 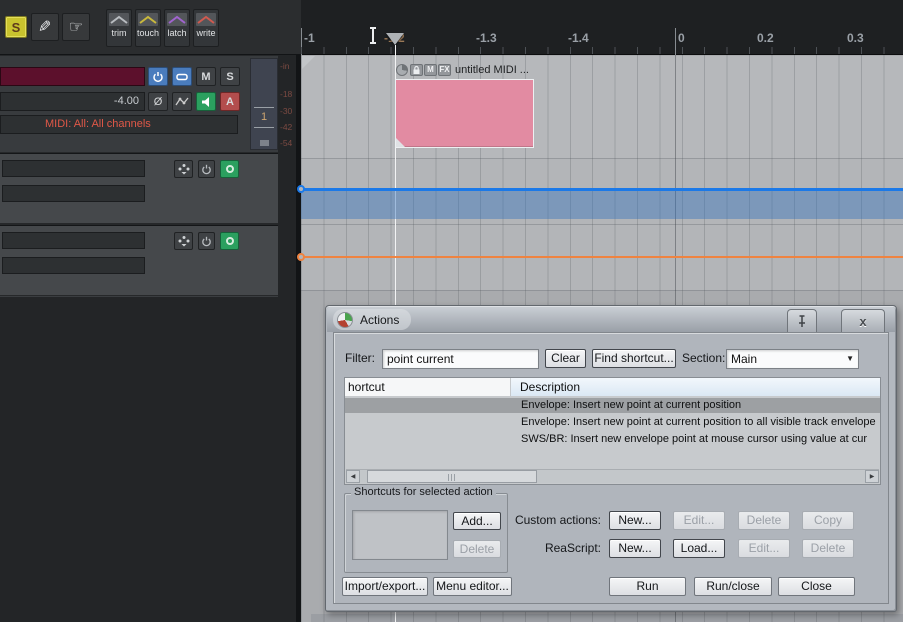 What do you see at coordinates (230, 101) in the screenshot?
I see `track-automation-button: A` at bounding box center [230, 101].